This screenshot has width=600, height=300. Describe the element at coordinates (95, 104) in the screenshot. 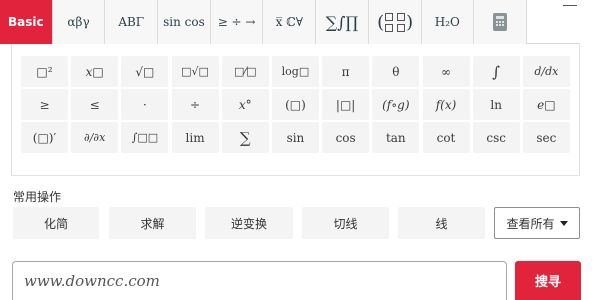

I see `less-equal-key: ≤` at that location.